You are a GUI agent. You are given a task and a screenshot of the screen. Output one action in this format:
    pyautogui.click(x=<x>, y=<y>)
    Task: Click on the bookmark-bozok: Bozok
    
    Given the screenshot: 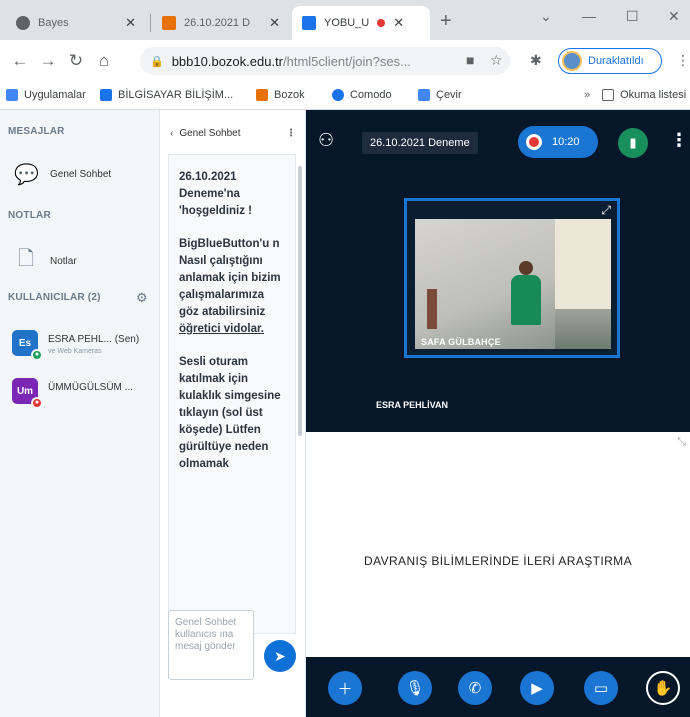 What is the action you would take?
    pyautogui.click(x=280, y=95)
    